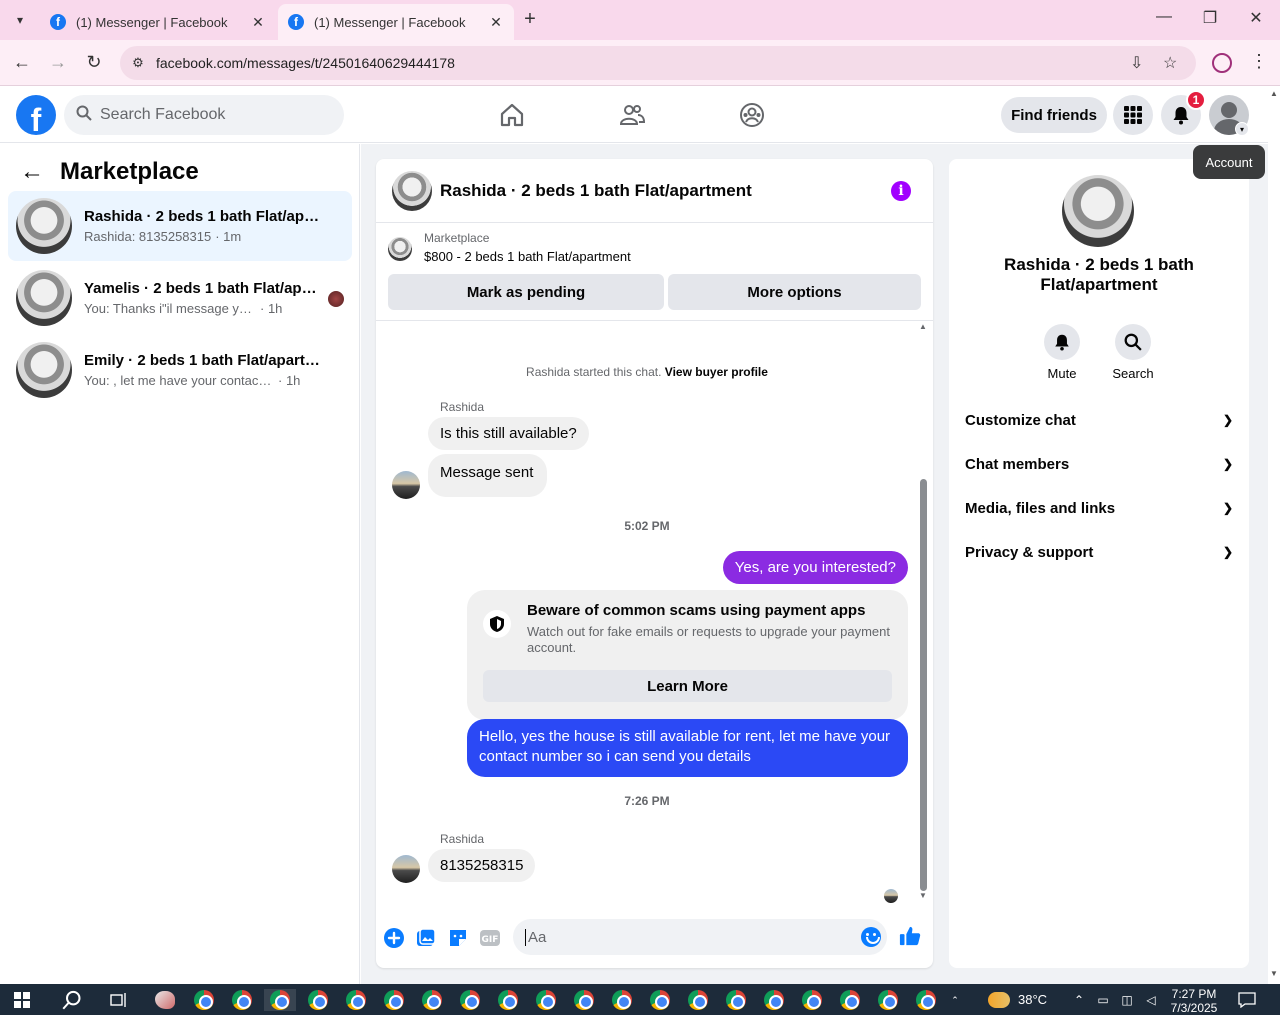  I want to click on browser-profile-icon, so click(1222, 63).